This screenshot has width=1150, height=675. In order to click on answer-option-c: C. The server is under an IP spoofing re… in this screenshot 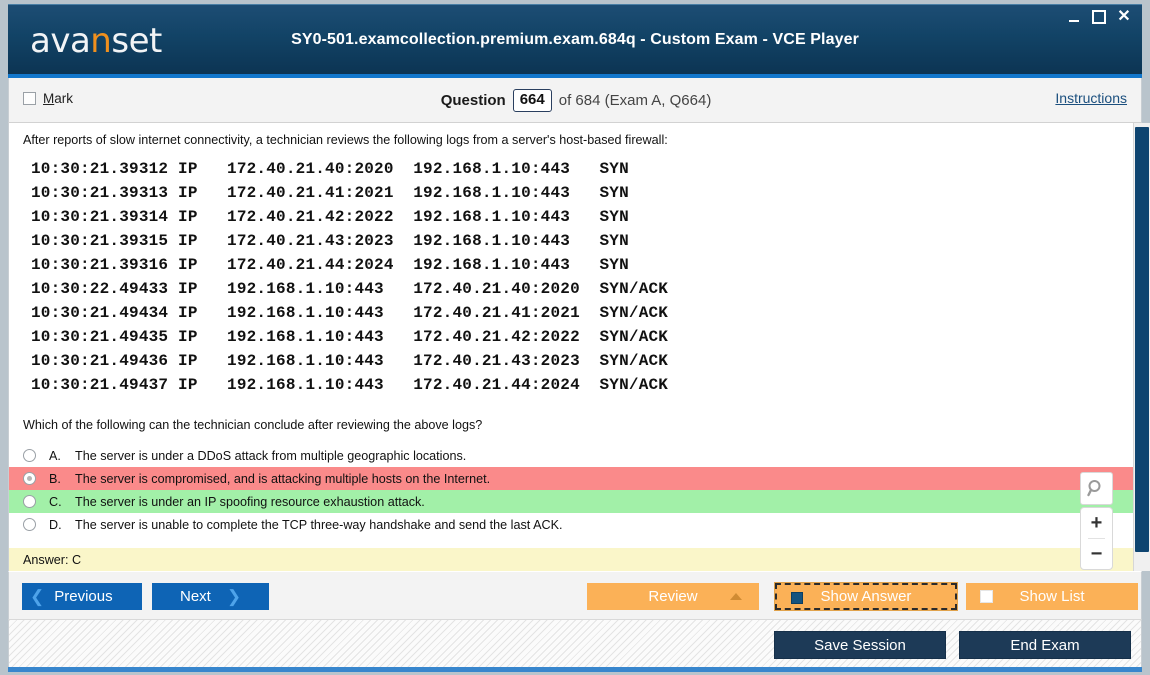, I will do `click(575, 501)`.